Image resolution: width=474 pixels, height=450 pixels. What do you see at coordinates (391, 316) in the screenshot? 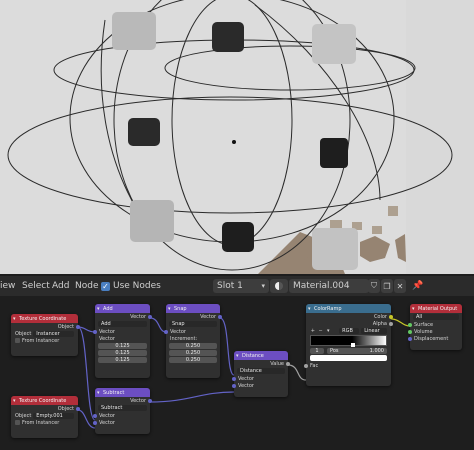
I see `color-socket-icon` at bounding box center [391, 316].